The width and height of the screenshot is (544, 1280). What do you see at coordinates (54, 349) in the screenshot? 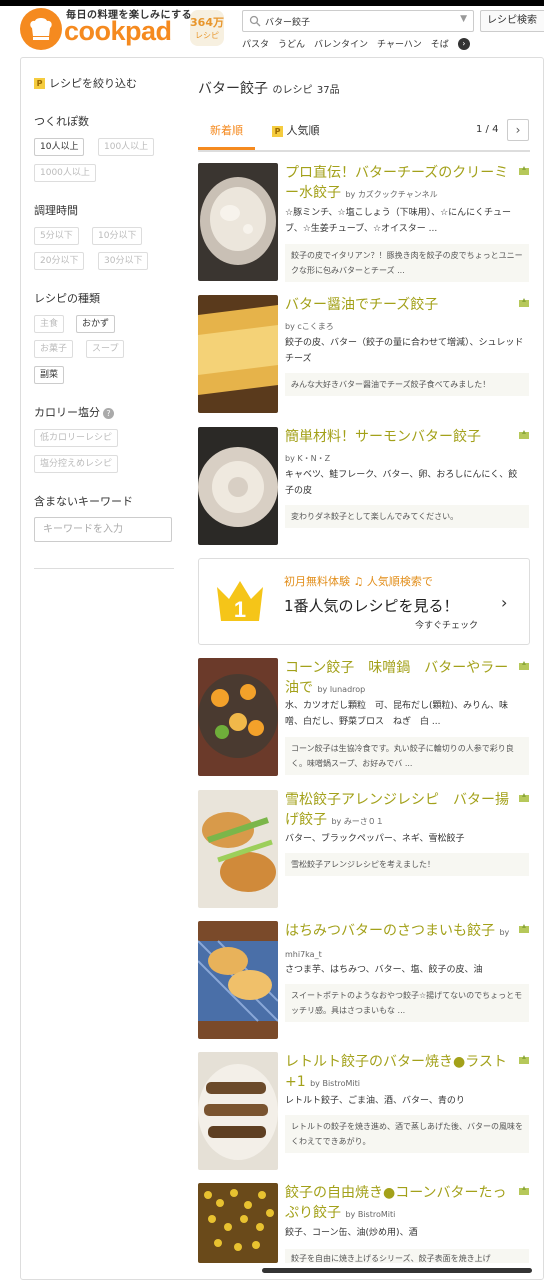
I see `chip-kind-sweets: お菓子` at bounding box center [54, 349].